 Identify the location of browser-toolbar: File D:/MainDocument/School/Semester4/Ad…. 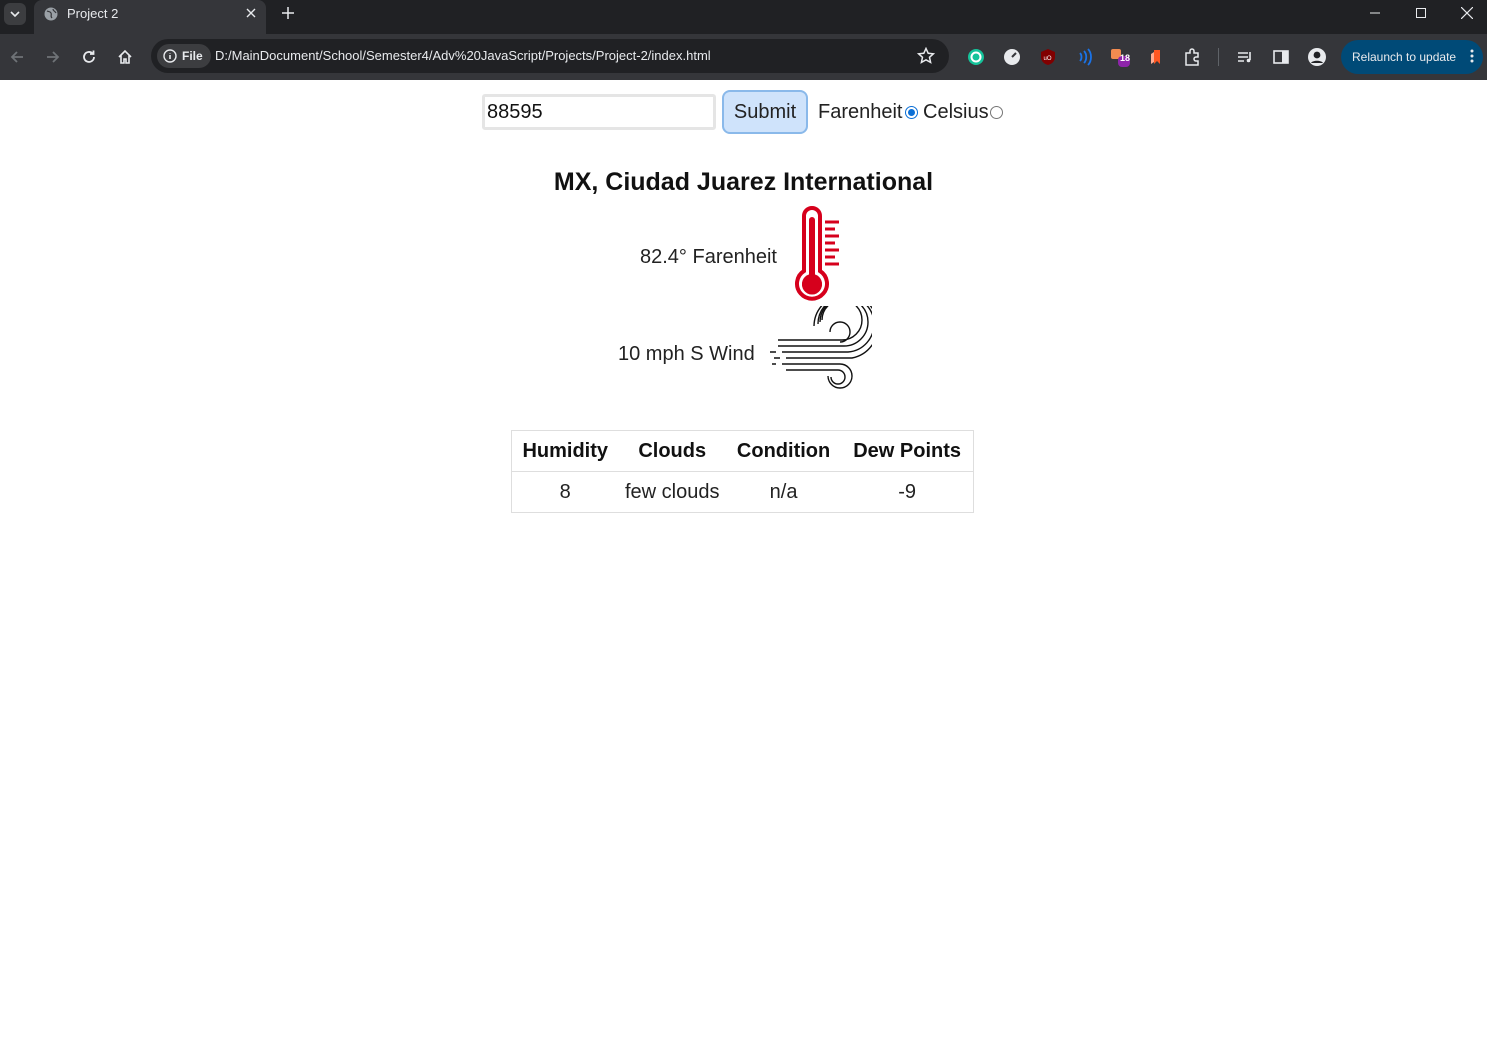
(743, 57).